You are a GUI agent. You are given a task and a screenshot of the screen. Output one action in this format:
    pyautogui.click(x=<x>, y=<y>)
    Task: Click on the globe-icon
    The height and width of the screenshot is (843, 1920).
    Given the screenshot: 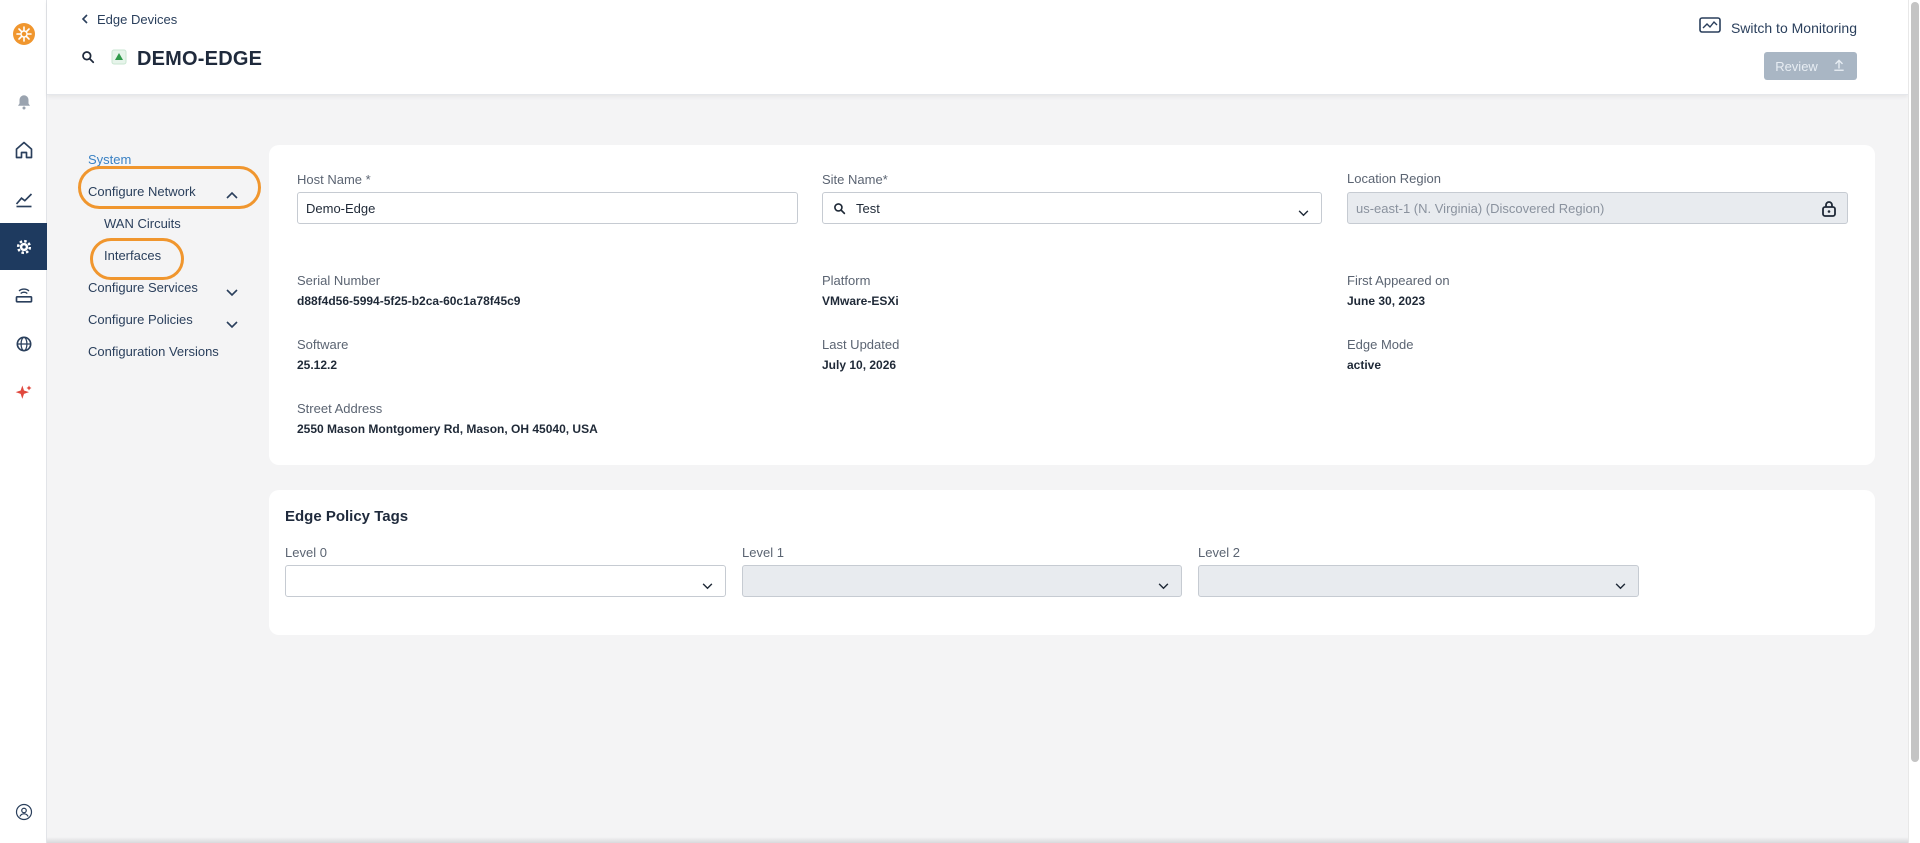 What is the action you would take?
    pyautogui.click(x=23, y=343)
    